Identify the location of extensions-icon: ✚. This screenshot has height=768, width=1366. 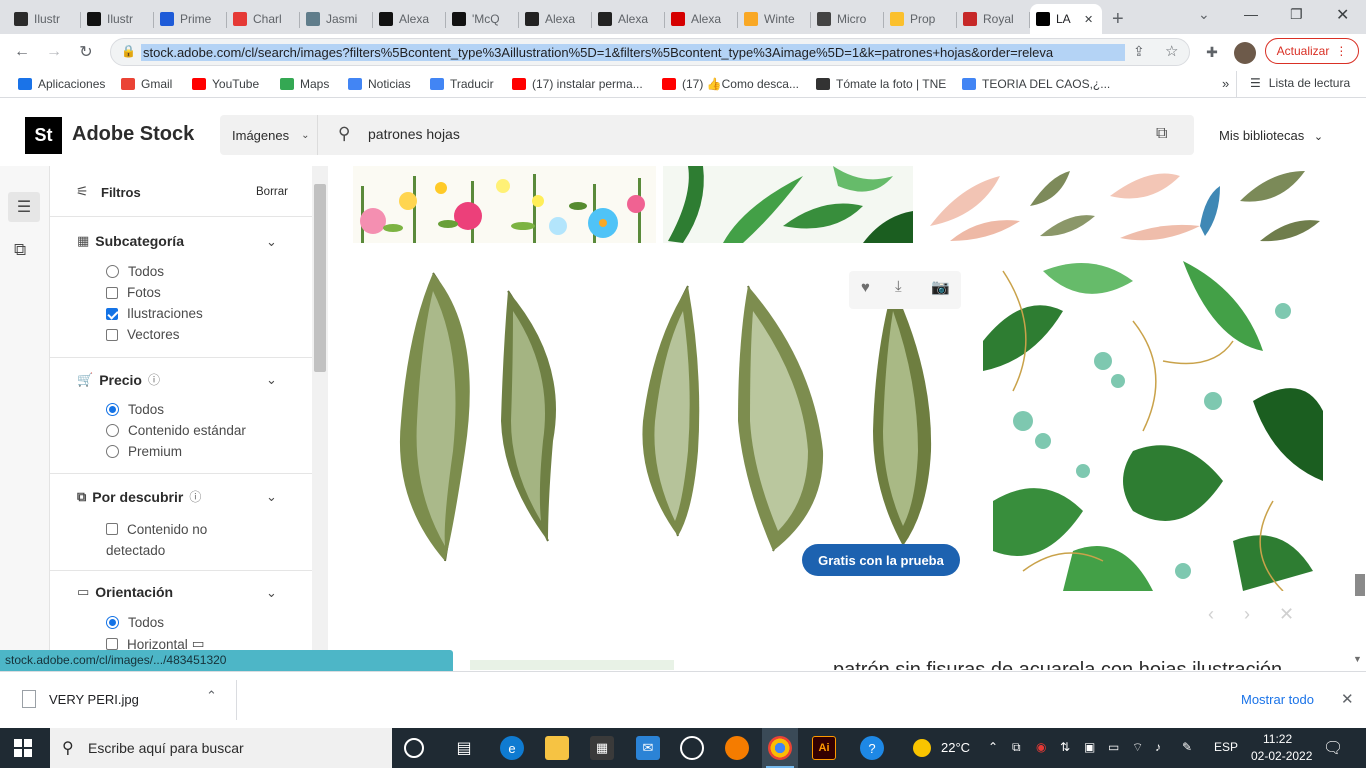
(1212, 52).